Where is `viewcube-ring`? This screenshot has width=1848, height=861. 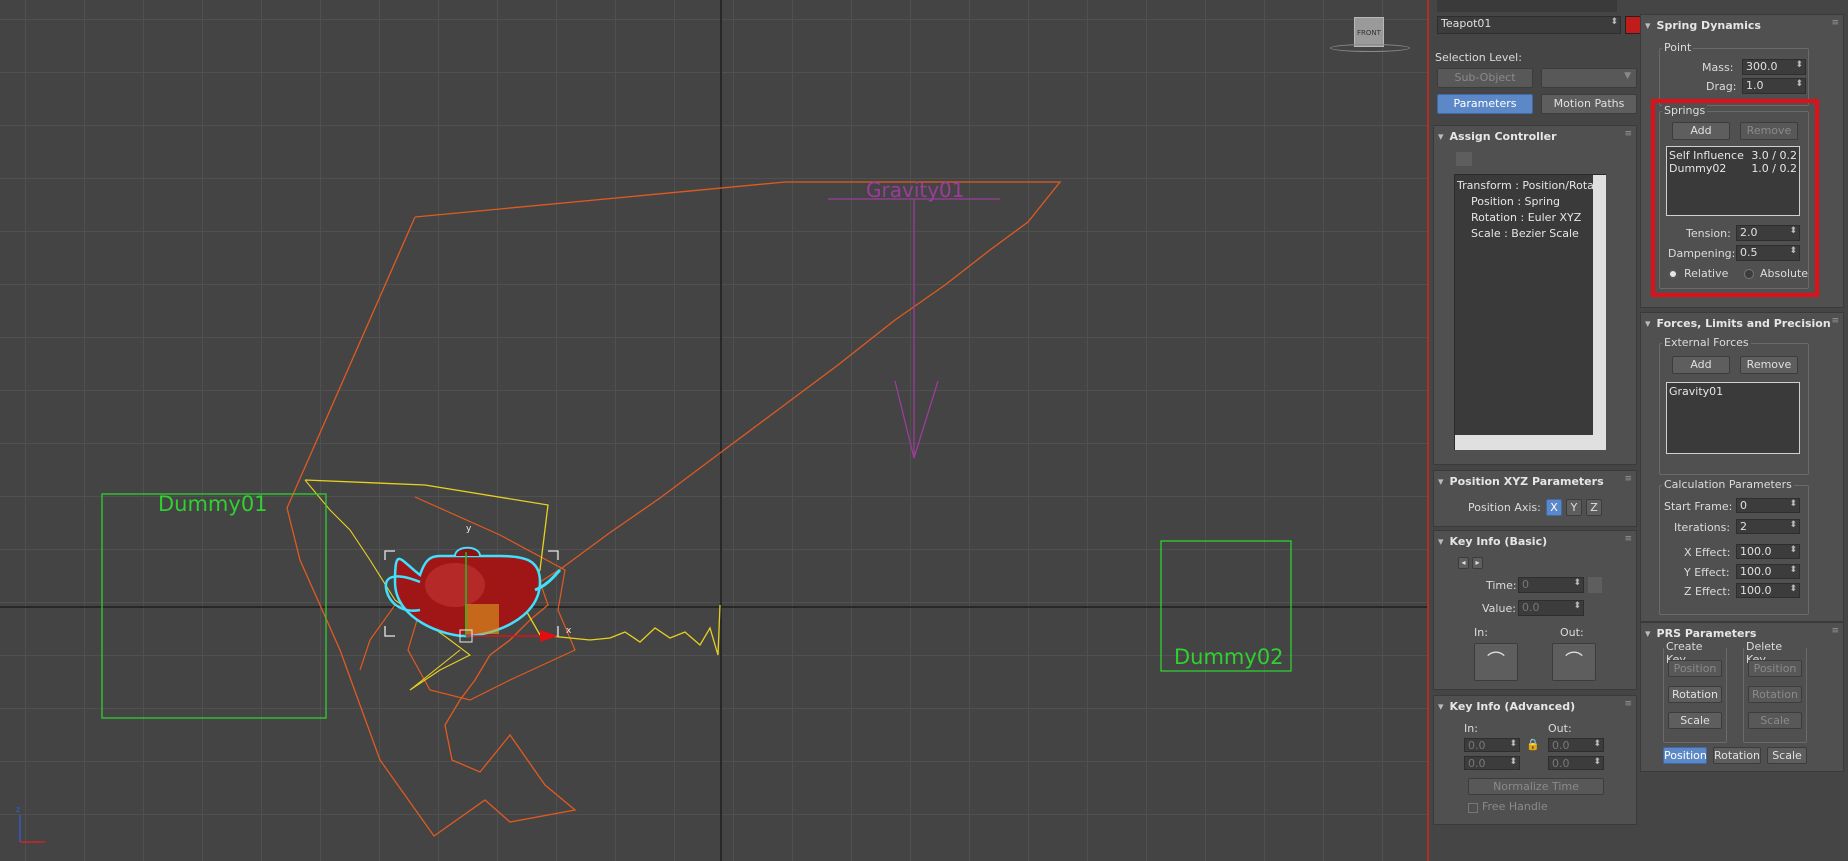 viewcube-ring is located at coordinates (1370, 48).